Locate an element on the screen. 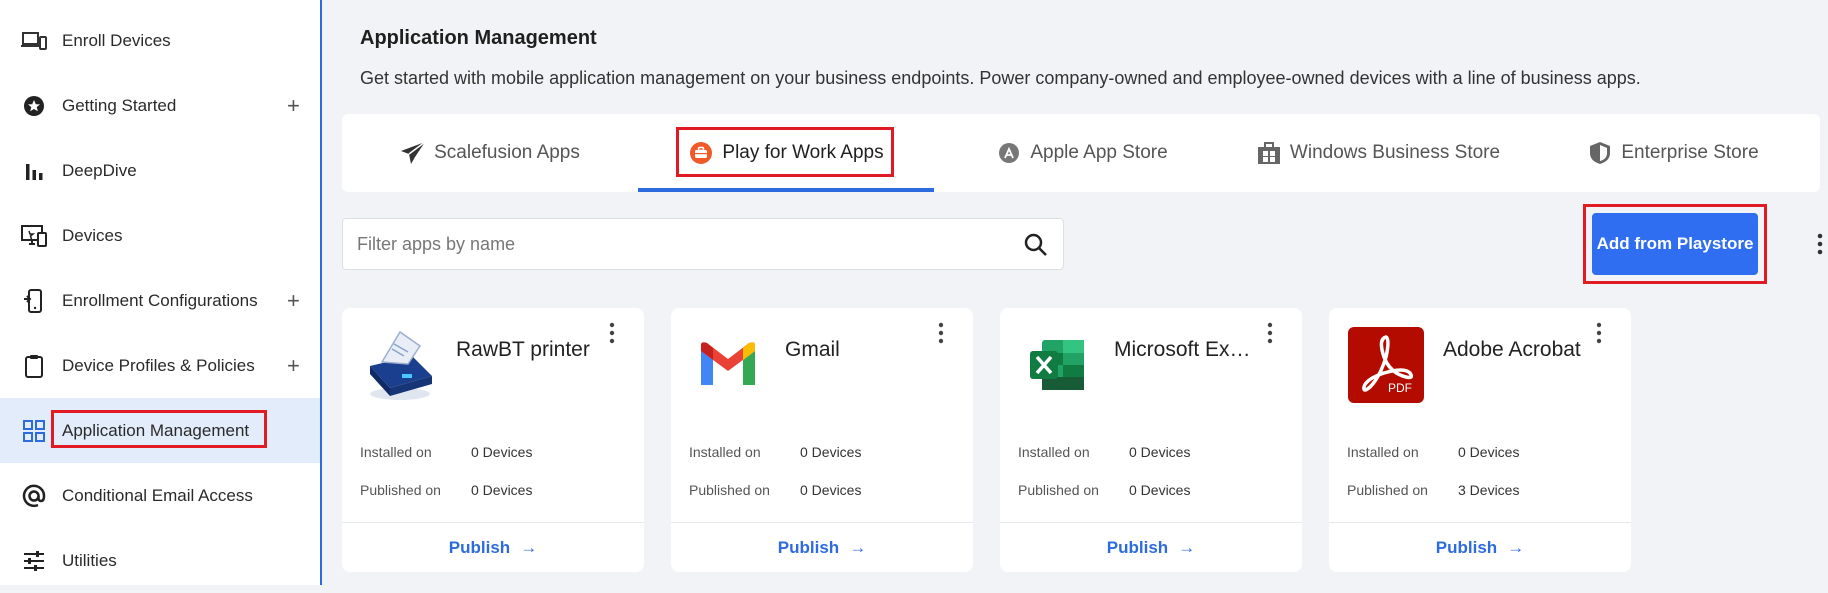 The height and width of the screenshot is (593, 1828). sidebar-item-label: Enrollment Configurations is located at coordinates (160, 300).